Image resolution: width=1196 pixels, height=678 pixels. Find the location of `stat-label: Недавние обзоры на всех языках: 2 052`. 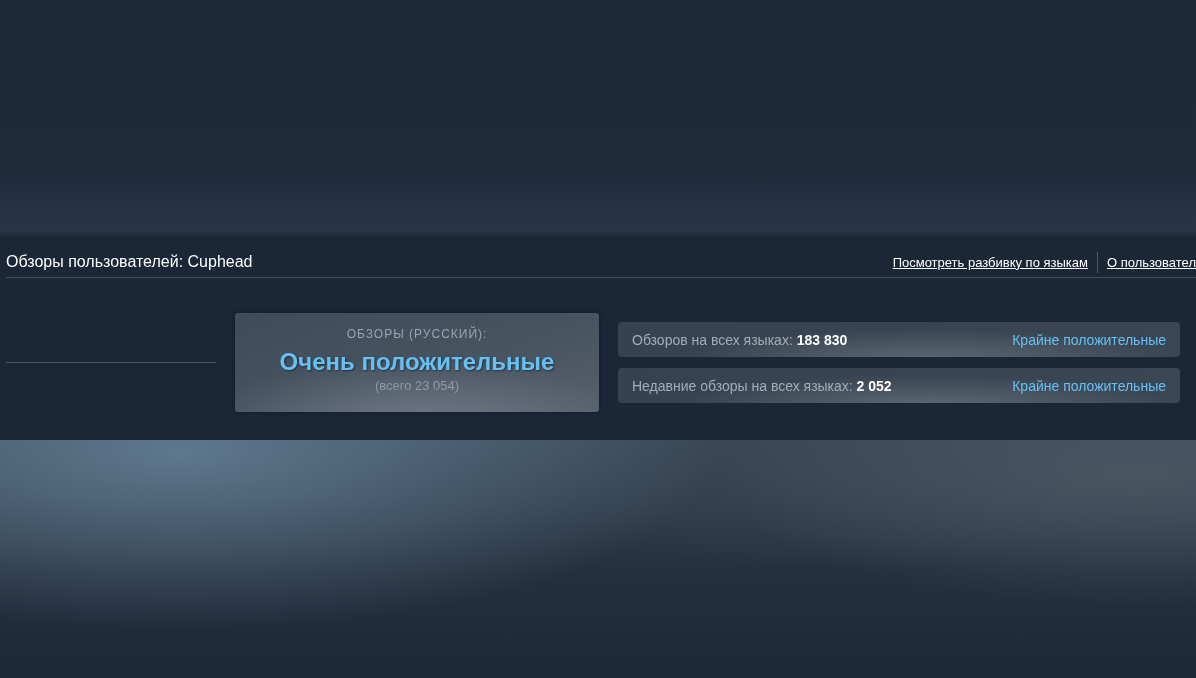

stat-label: Недавние обзоры на всех языках: 2 052 is located at coordinates (762, 385).